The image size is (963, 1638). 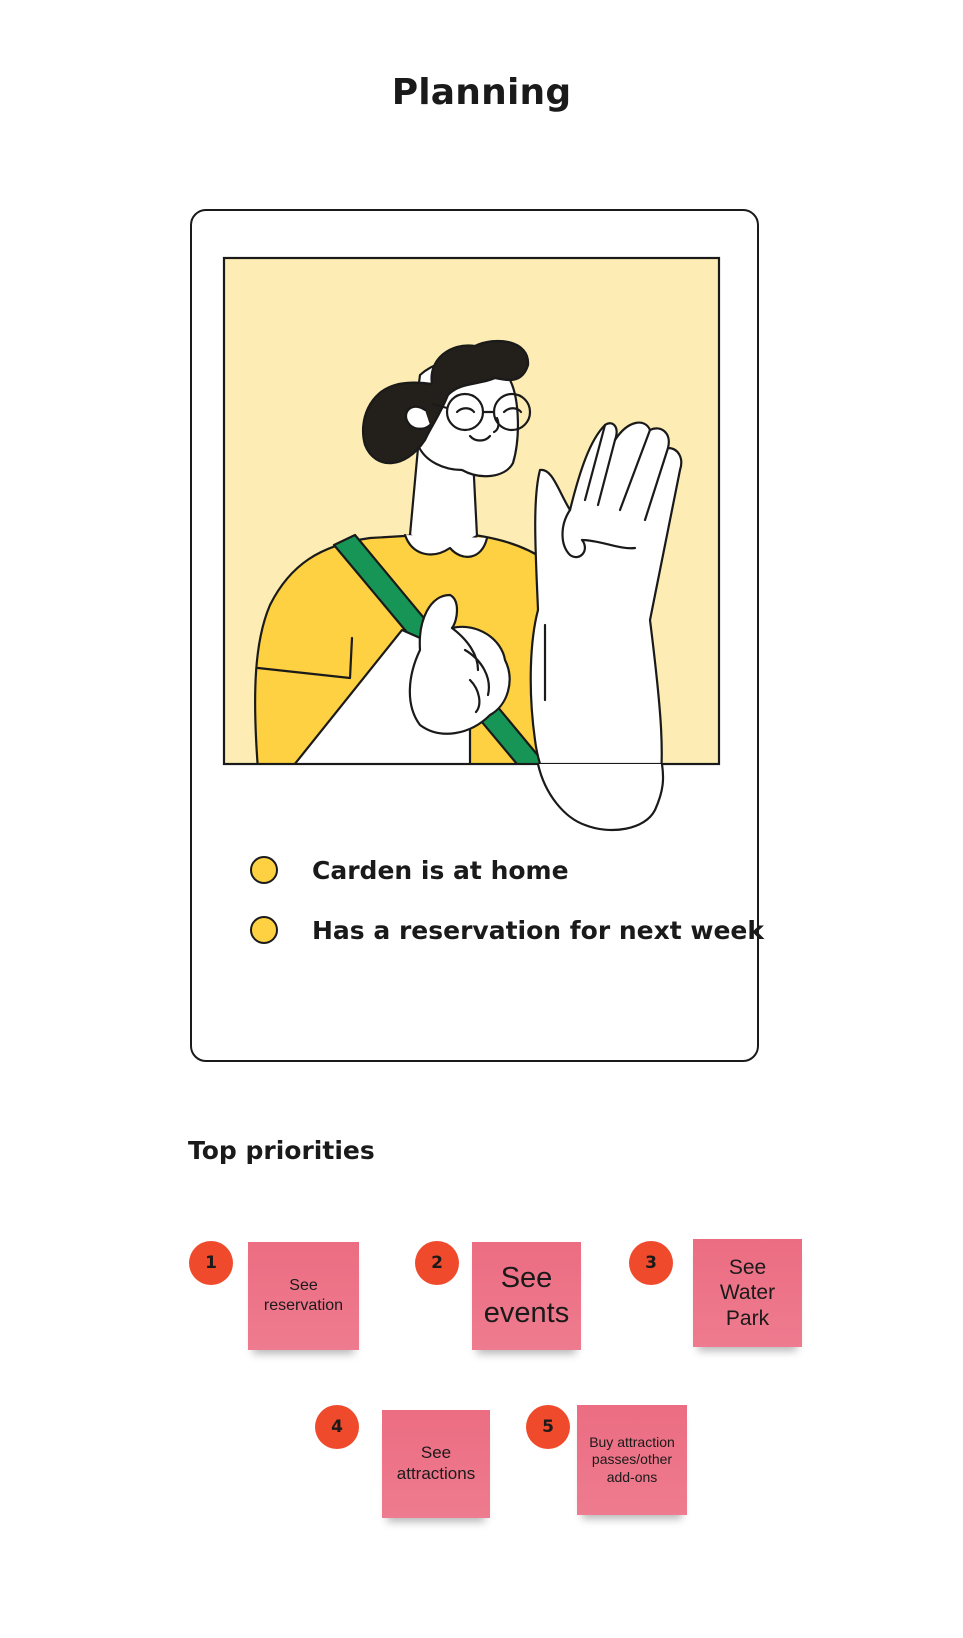 I want to click on page-title: Planning, so click(x=481, y=92).